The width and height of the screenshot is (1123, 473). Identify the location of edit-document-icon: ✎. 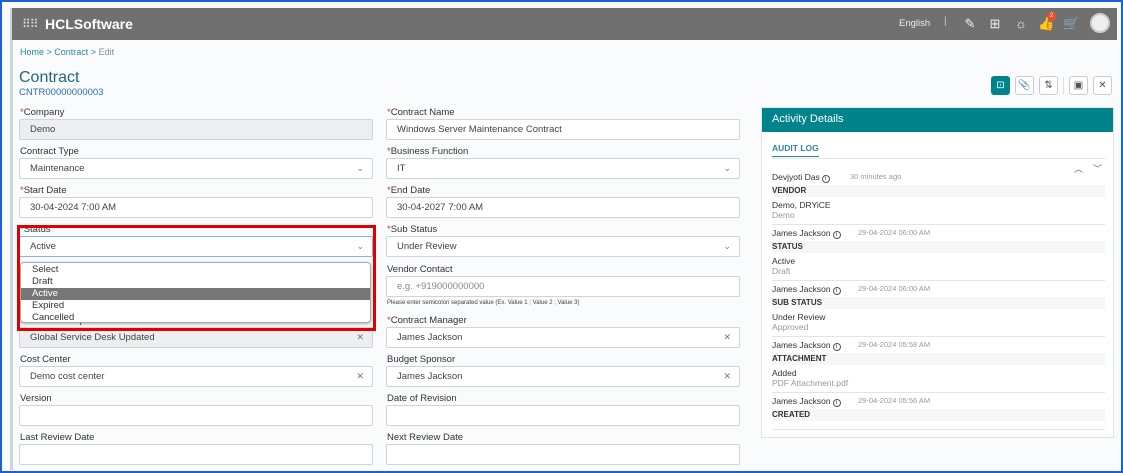
(970, 24).